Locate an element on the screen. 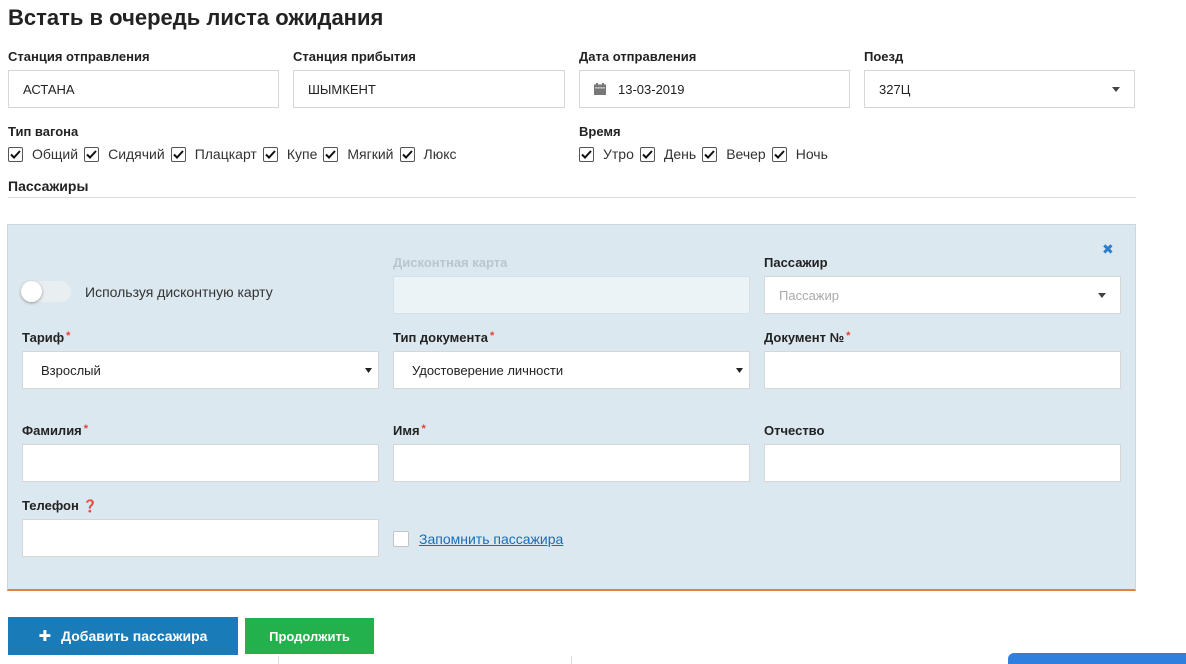 The image size is (1186, 664). checkbox-time-night is located at coordinates (779, 154).